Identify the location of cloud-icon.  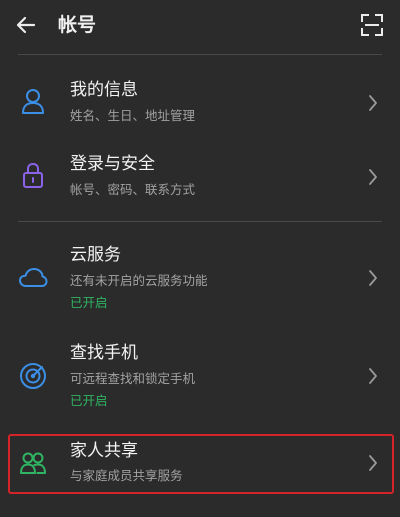
(33, 278).